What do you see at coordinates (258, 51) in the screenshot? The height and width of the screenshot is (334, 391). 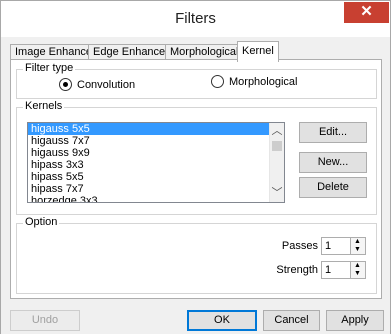 I see `tab-kernel: Kernel` at bounding box center [258, 51].